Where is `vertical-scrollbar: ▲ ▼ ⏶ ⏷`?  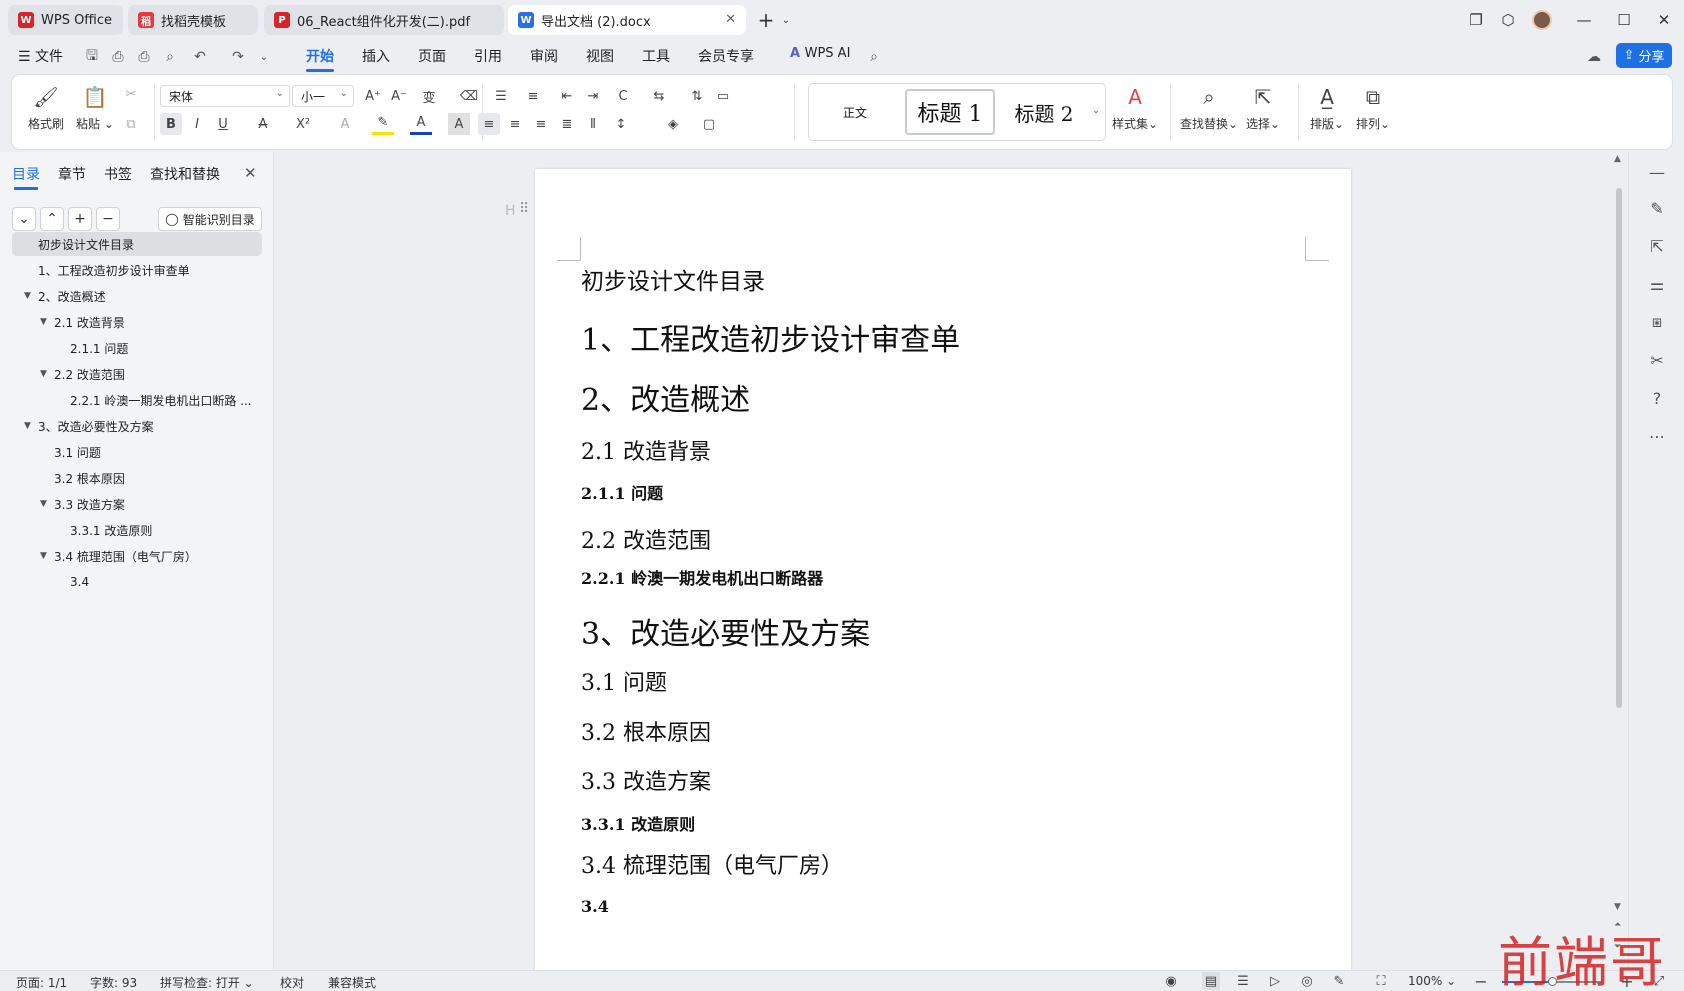
vertical-scrollbar: ▲ ▼ ⏶ ⏷ is located at coordinates (1619, 561).